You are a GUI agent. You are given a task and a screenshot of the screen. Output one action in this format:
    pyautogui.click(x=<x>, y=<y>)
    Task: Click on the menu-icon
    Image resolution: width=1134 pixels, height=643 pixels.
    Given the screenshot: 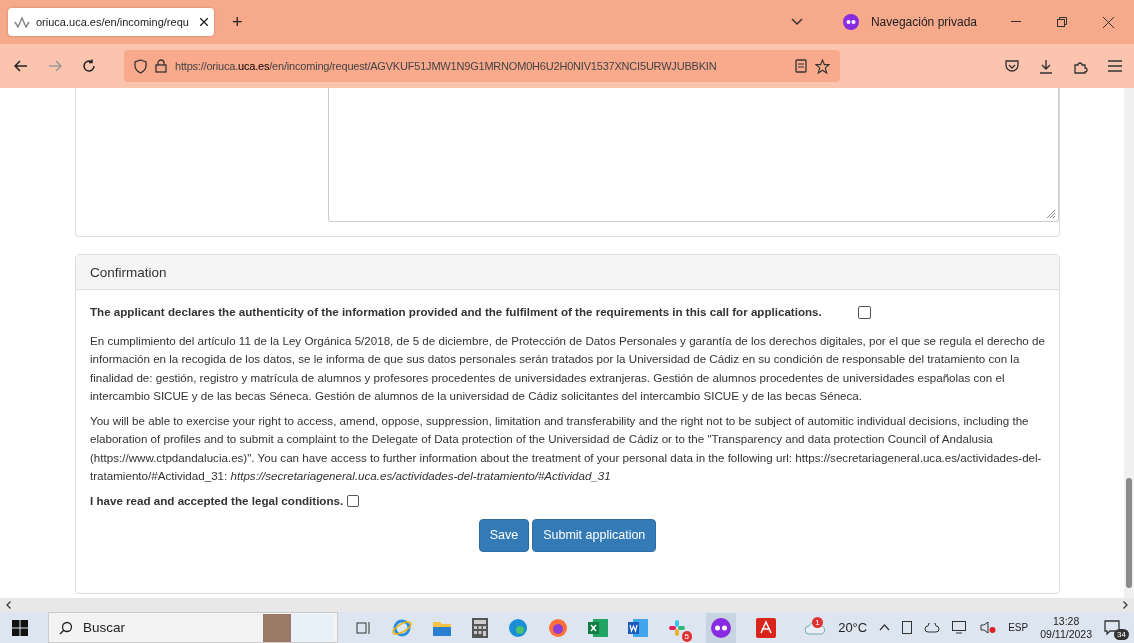 What is the action you would take?
    pyautogui.click(x=1115, y=66)
    